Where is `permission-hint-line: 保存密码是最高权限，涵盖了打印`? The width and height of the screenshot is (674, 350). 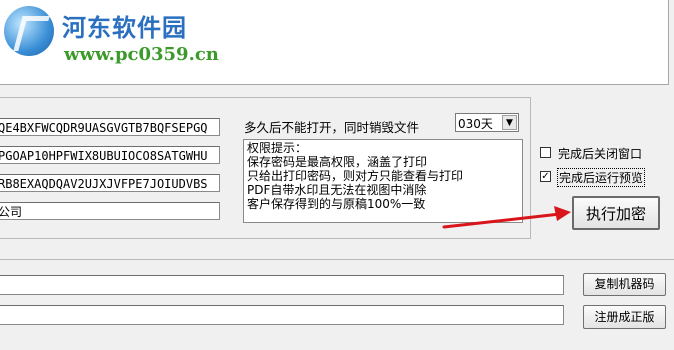 permission-hint-line: 保存密码是最高权限，涵盖了打印 is located at coordinates (337, 162).